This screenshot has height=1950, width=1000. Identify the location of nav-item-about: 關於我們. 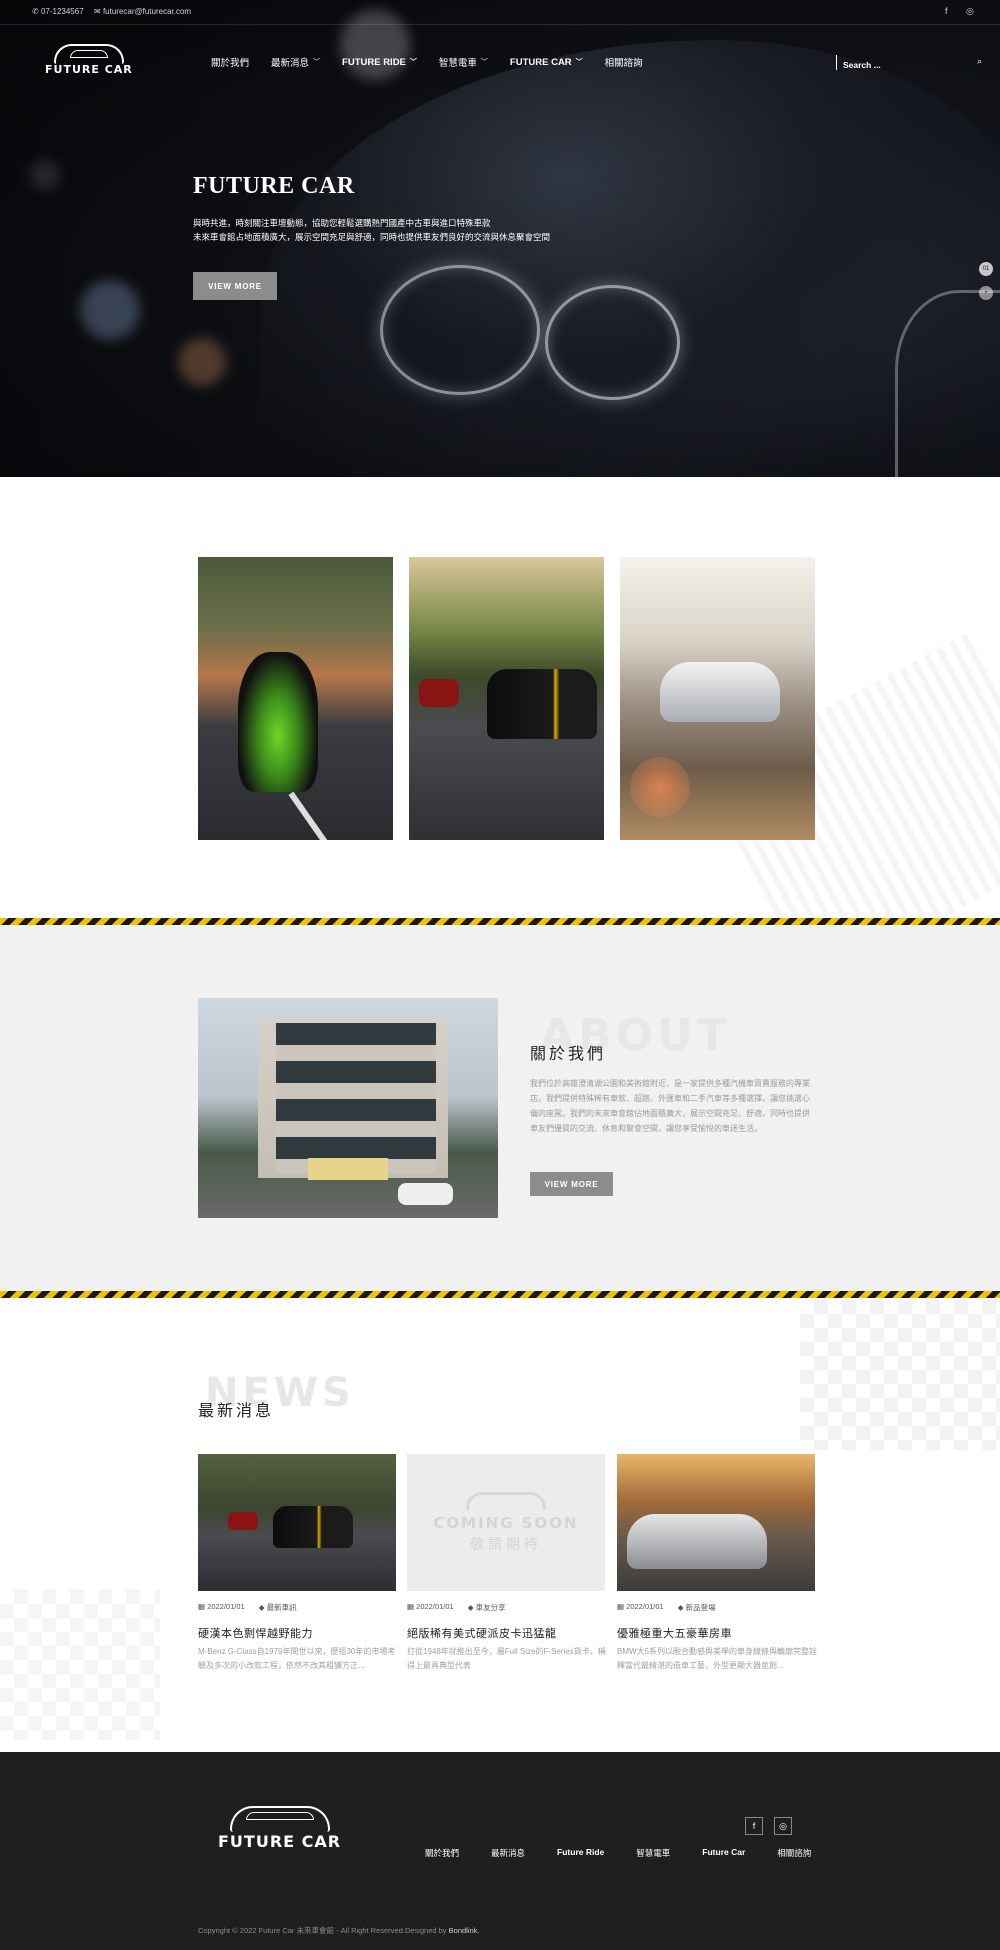
(230, 62).